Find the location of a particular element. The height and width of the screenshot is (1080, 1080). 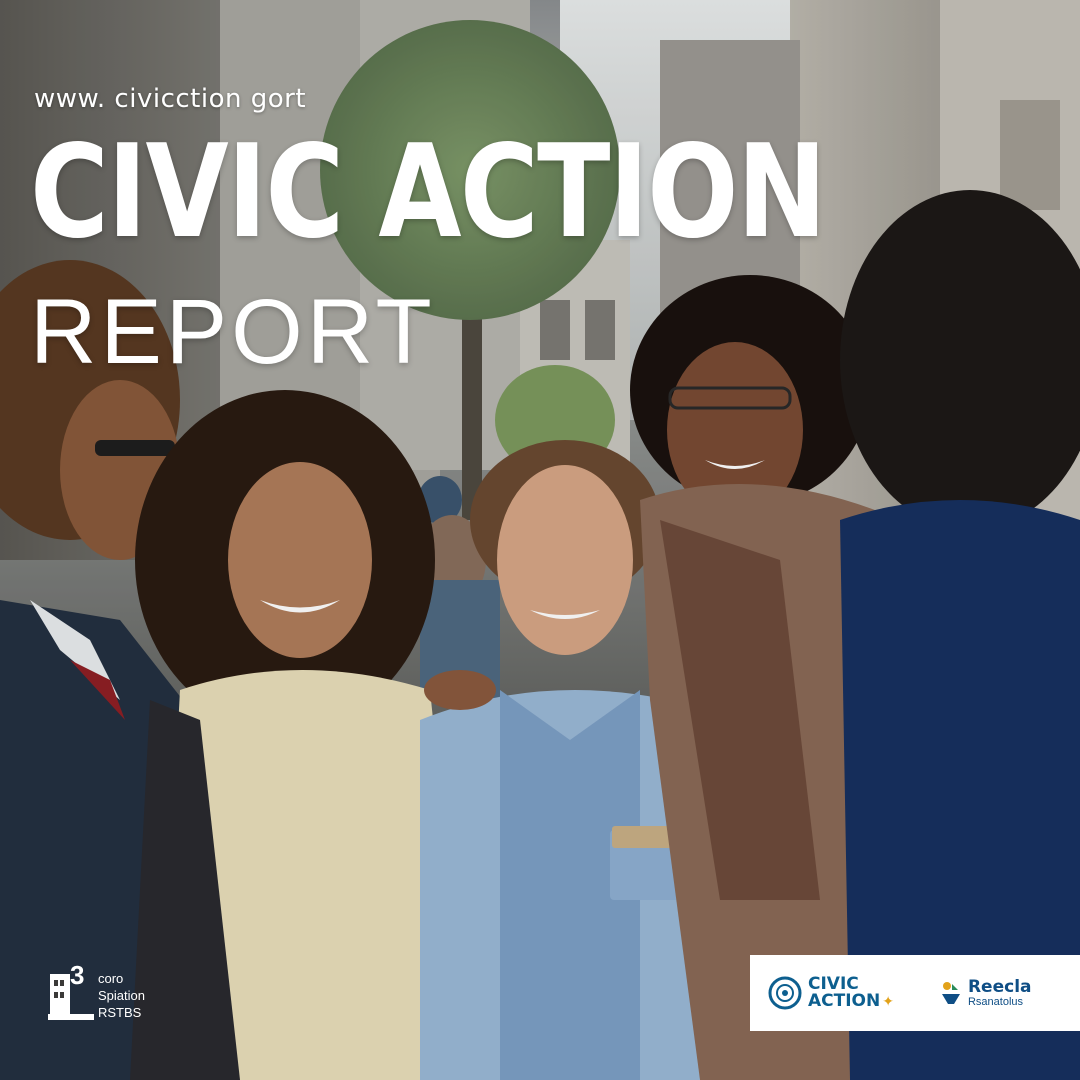

partner-logo: Reecla Rsanatolus is located at coordinates (986, 993).